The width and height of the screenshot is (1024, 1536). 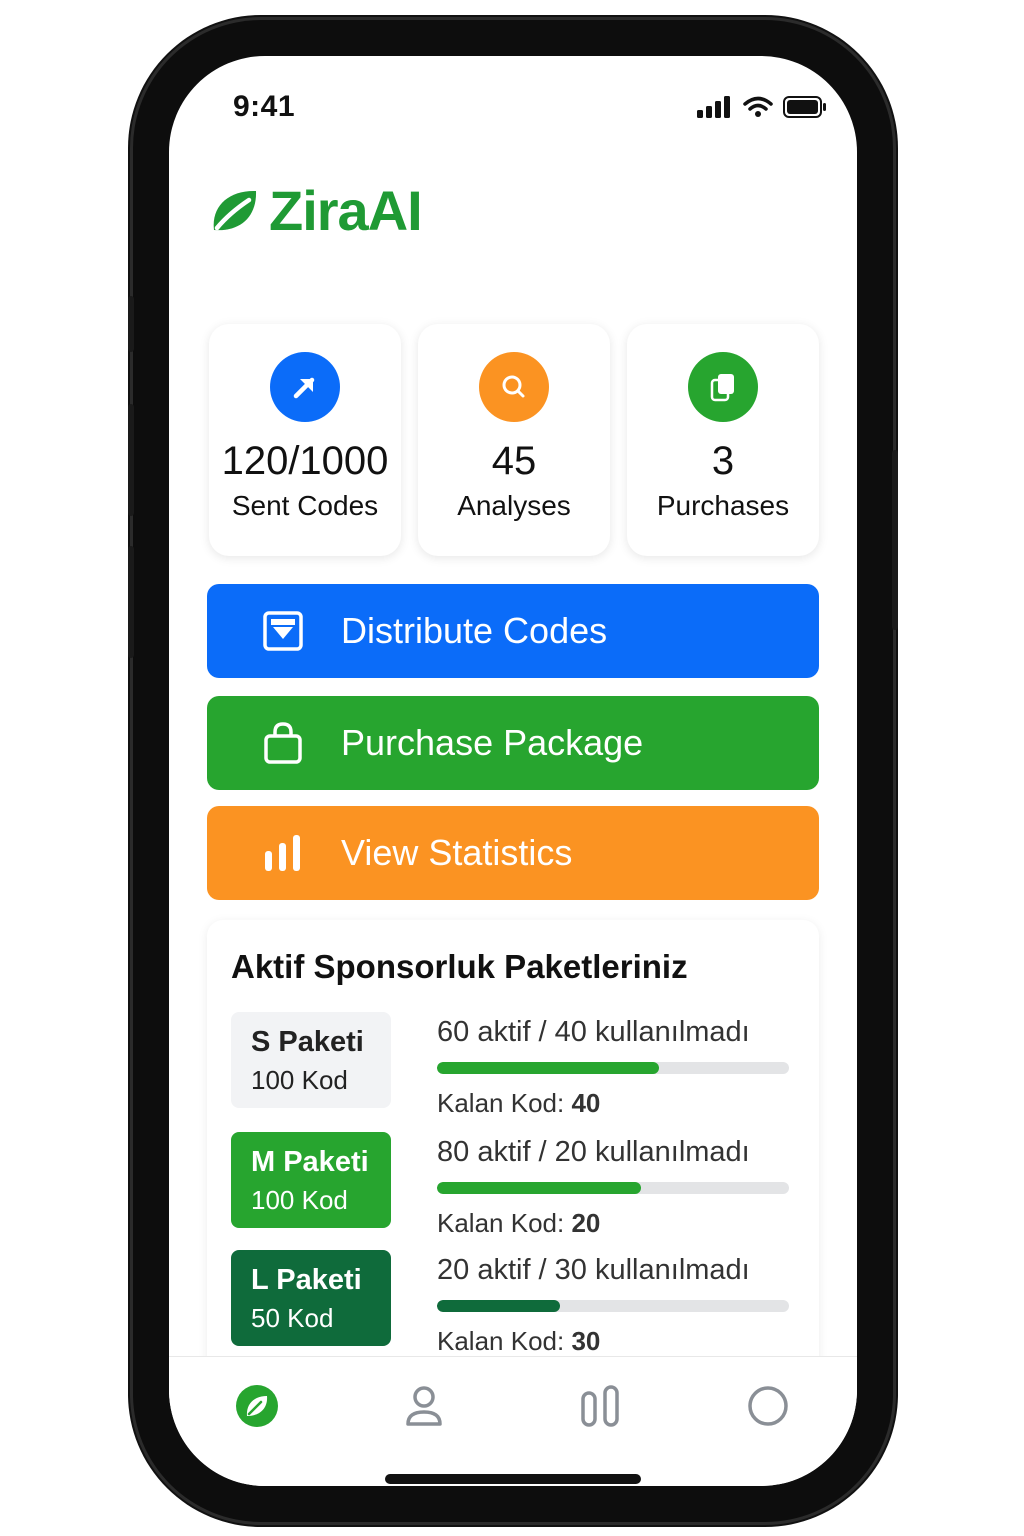 I want to click on search-icon, so click(x=514, y=387).